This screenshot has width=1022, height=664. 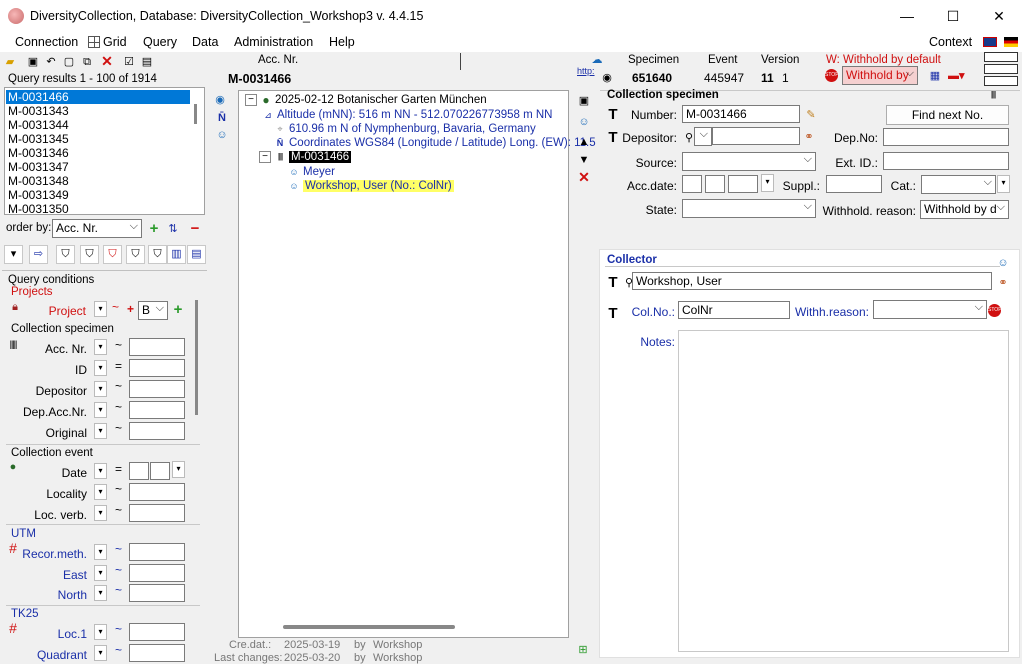 What do you see at coordinates (311, 172) in the screenshot?
I see `tree-agent-node: ☺ Meyer` at bounding box center [311, 172].